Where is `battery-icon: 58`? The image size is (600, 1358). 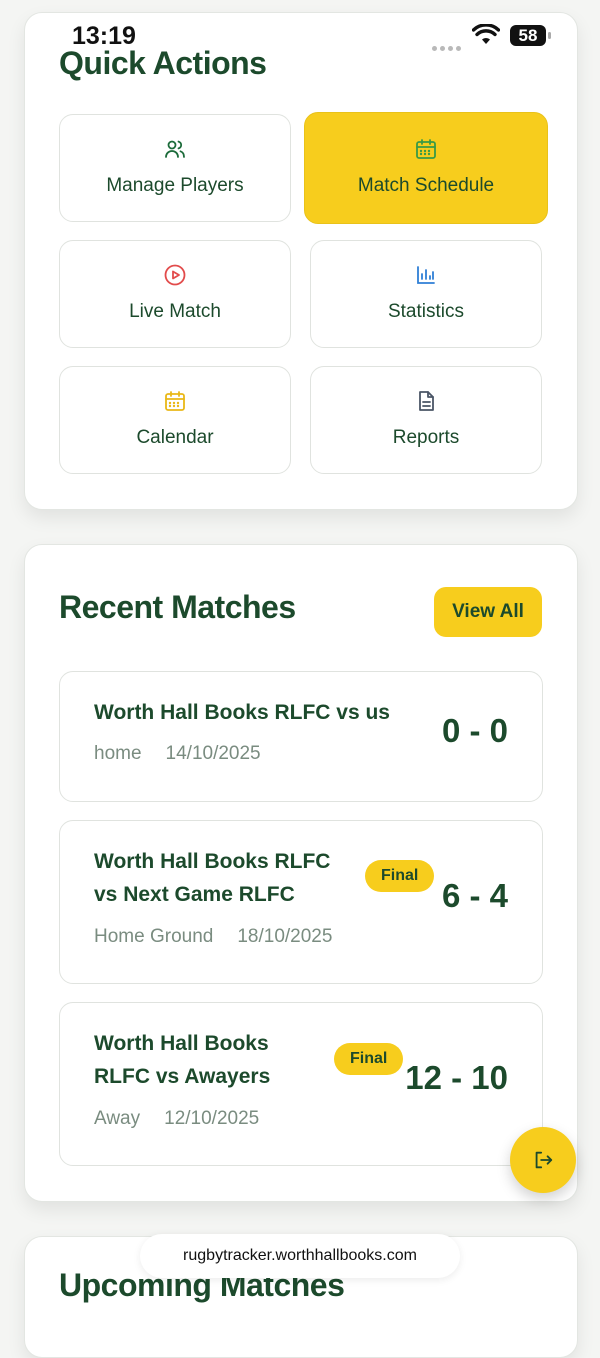 battery-icon: 58 is located at coordinates (530, 35).